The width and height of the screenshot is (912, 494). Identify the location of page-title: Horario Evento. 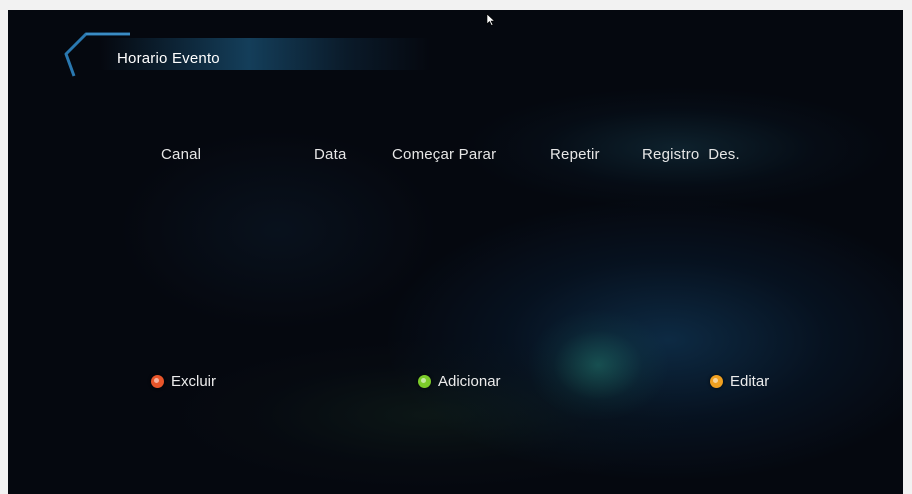
(168, 58).